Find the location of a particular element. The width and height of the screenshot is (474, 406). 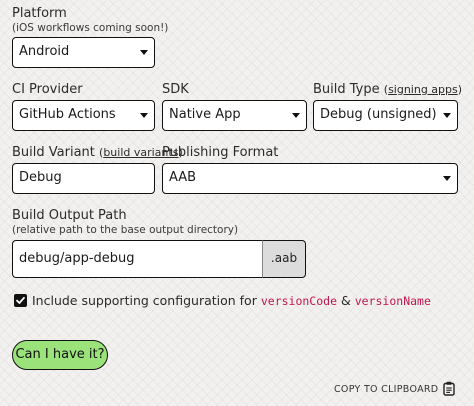

build-output-label: Build Output Path is located at coordinates (69, 215).